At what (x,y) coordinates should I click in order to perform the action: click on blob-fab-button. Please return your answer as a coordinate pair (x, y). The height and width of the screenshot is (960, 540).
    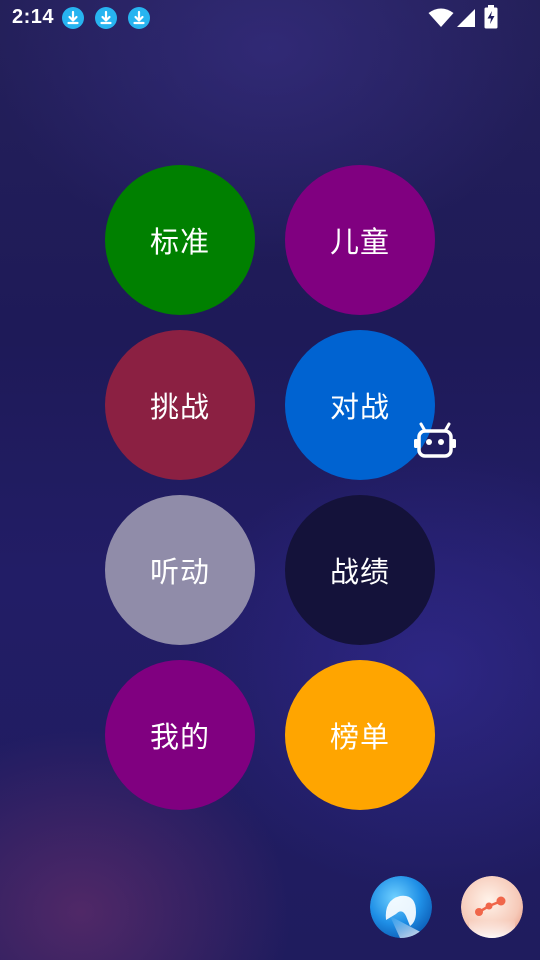
    Looking at the image, I should click on (401, 907).